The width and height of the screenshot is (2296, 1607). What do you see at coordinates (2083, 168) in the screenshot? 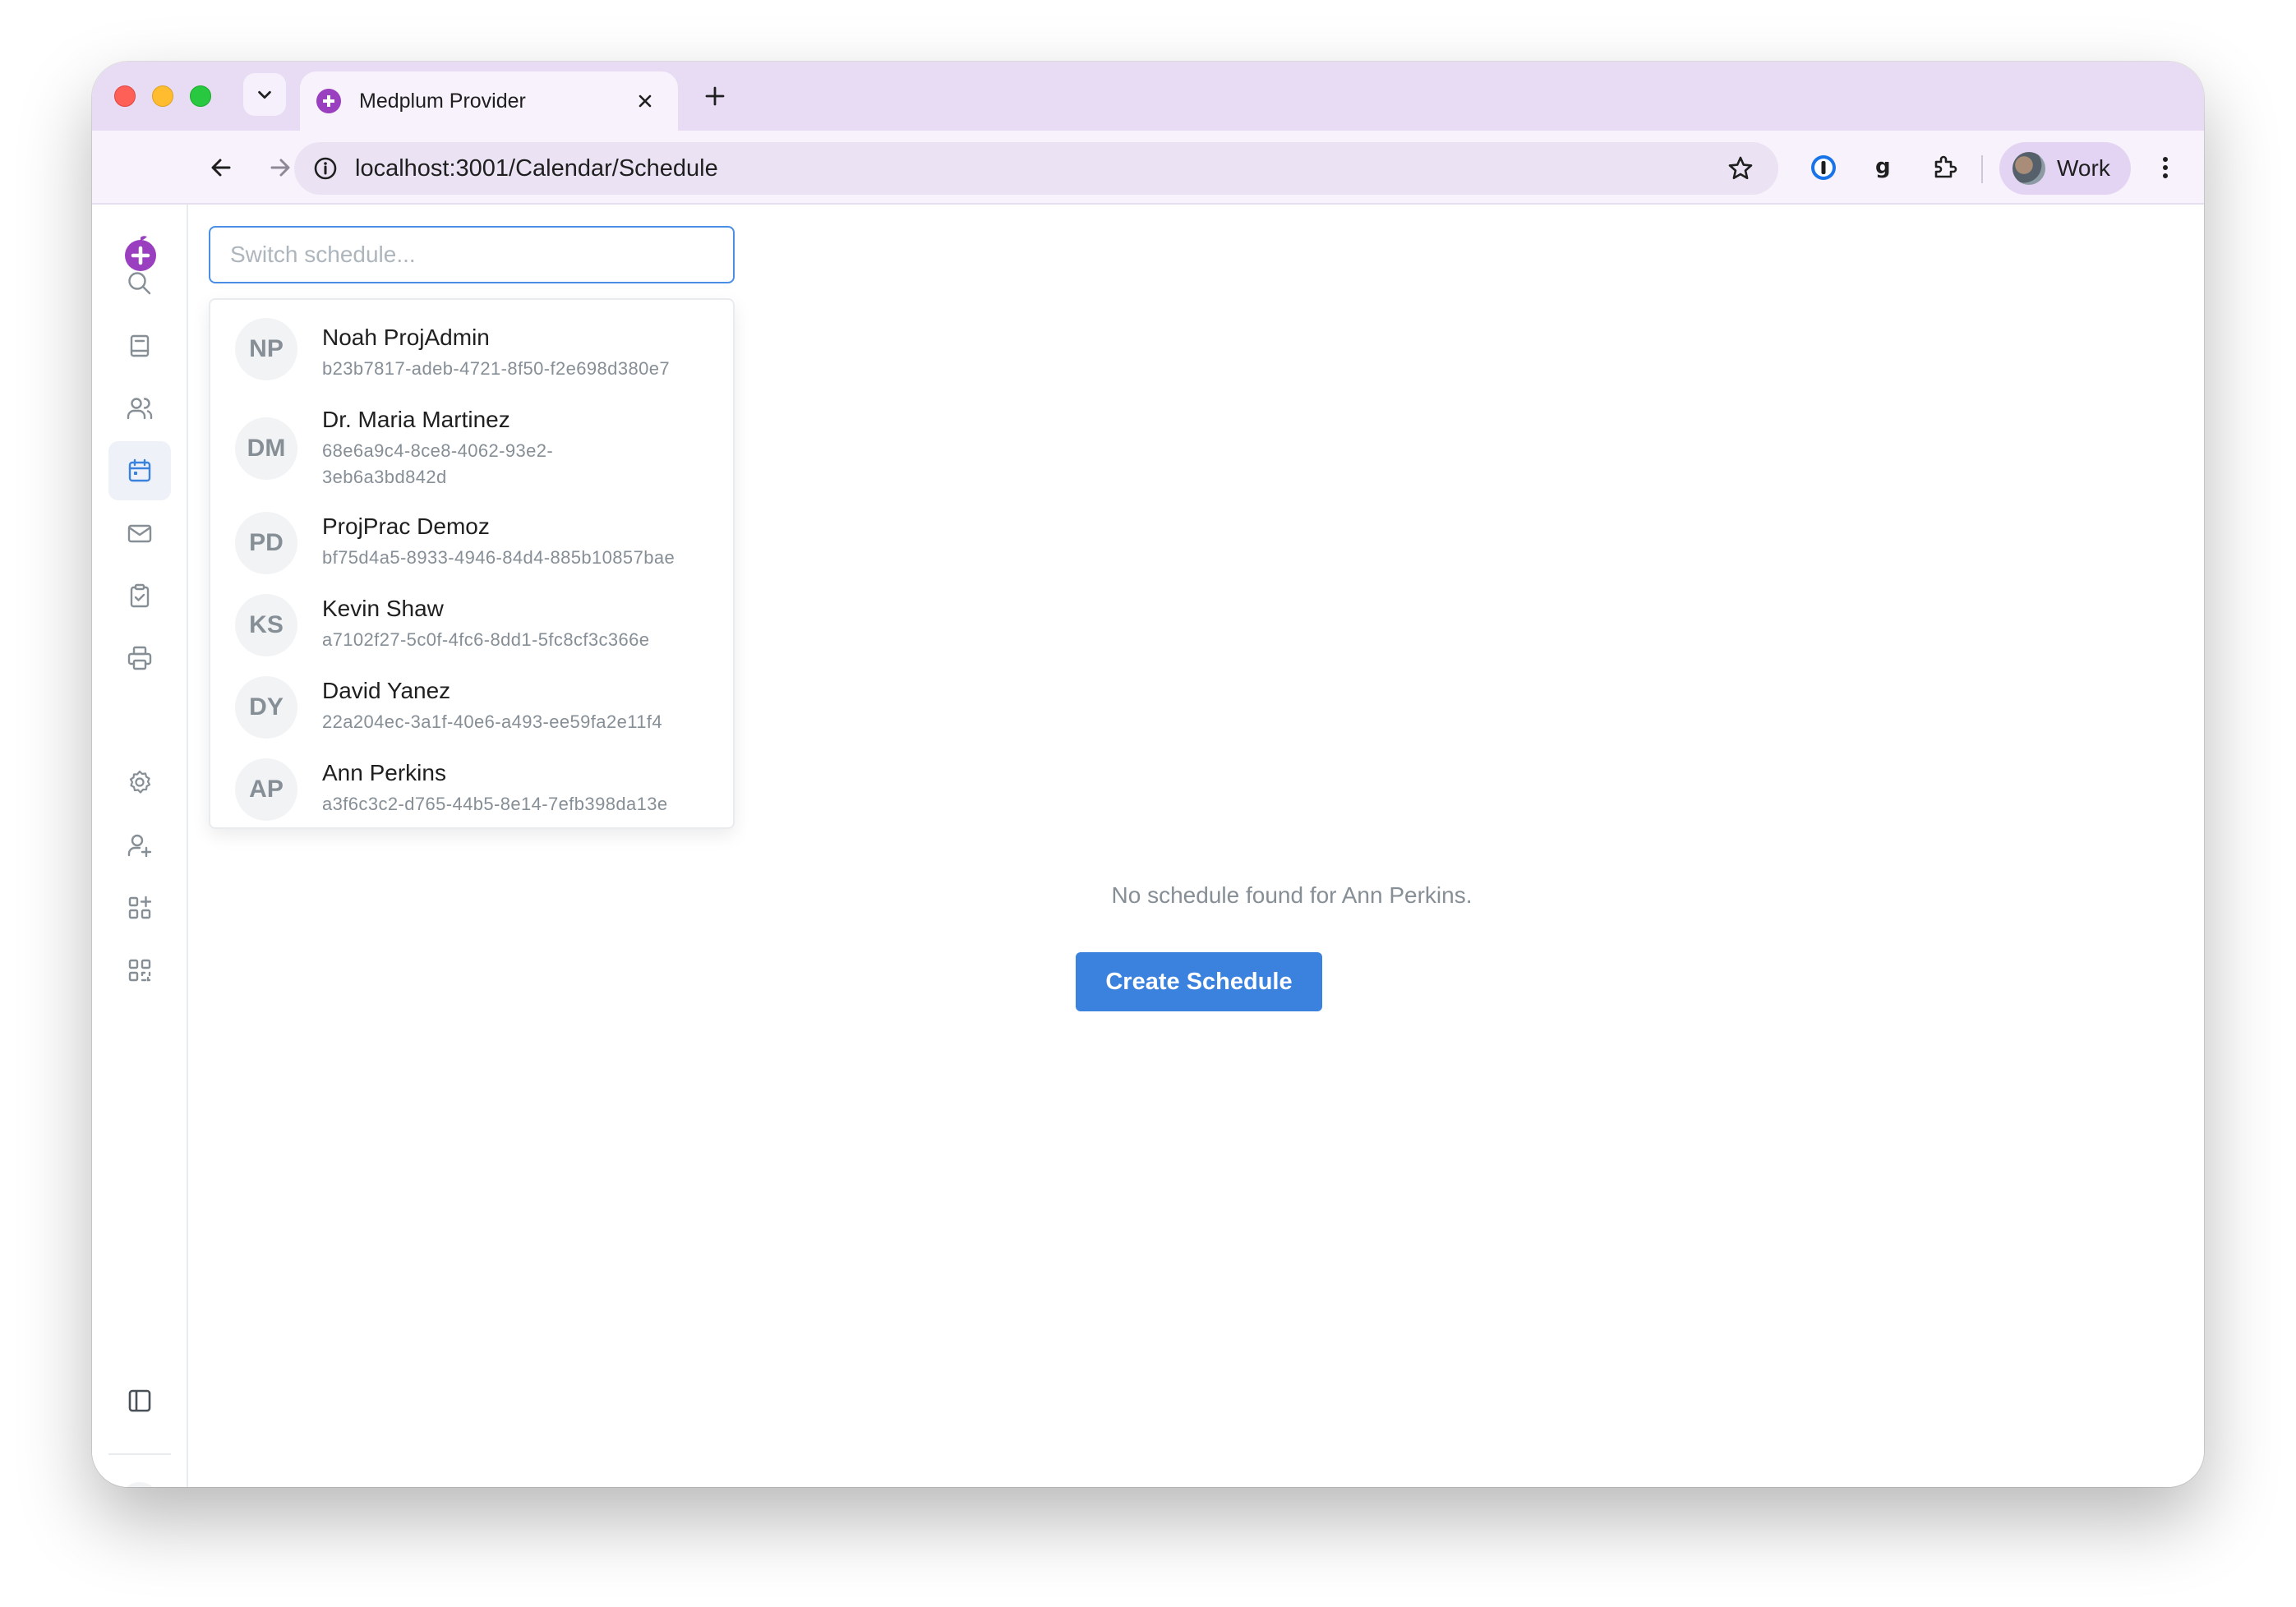
I see `profile-label: Work` at bounding box center [2083, 168].